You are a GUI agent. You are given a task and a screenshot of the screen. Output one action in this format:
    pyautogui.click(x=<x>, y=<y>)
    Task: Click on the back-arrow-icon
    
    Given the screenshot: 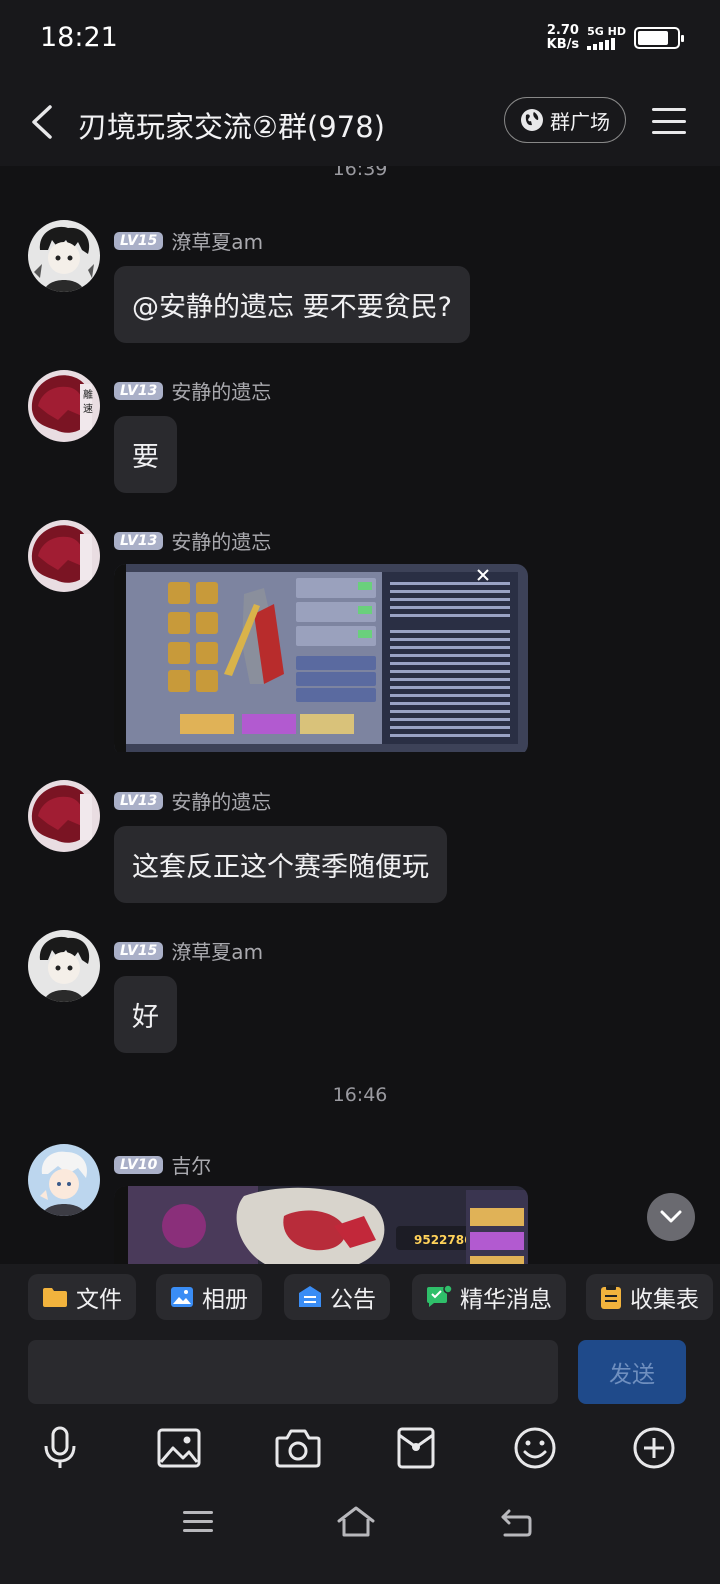 What is the action you would take?
    pyautogui.click(x=516, y=1523)
    